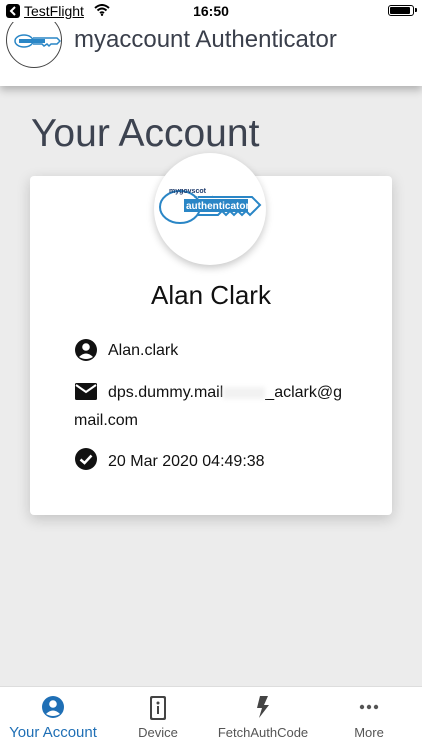  What do you see at coordinates (106, 420) in the screenshot?
I see `email-text-wrap: mail.com` at bounding box center [106, 420].